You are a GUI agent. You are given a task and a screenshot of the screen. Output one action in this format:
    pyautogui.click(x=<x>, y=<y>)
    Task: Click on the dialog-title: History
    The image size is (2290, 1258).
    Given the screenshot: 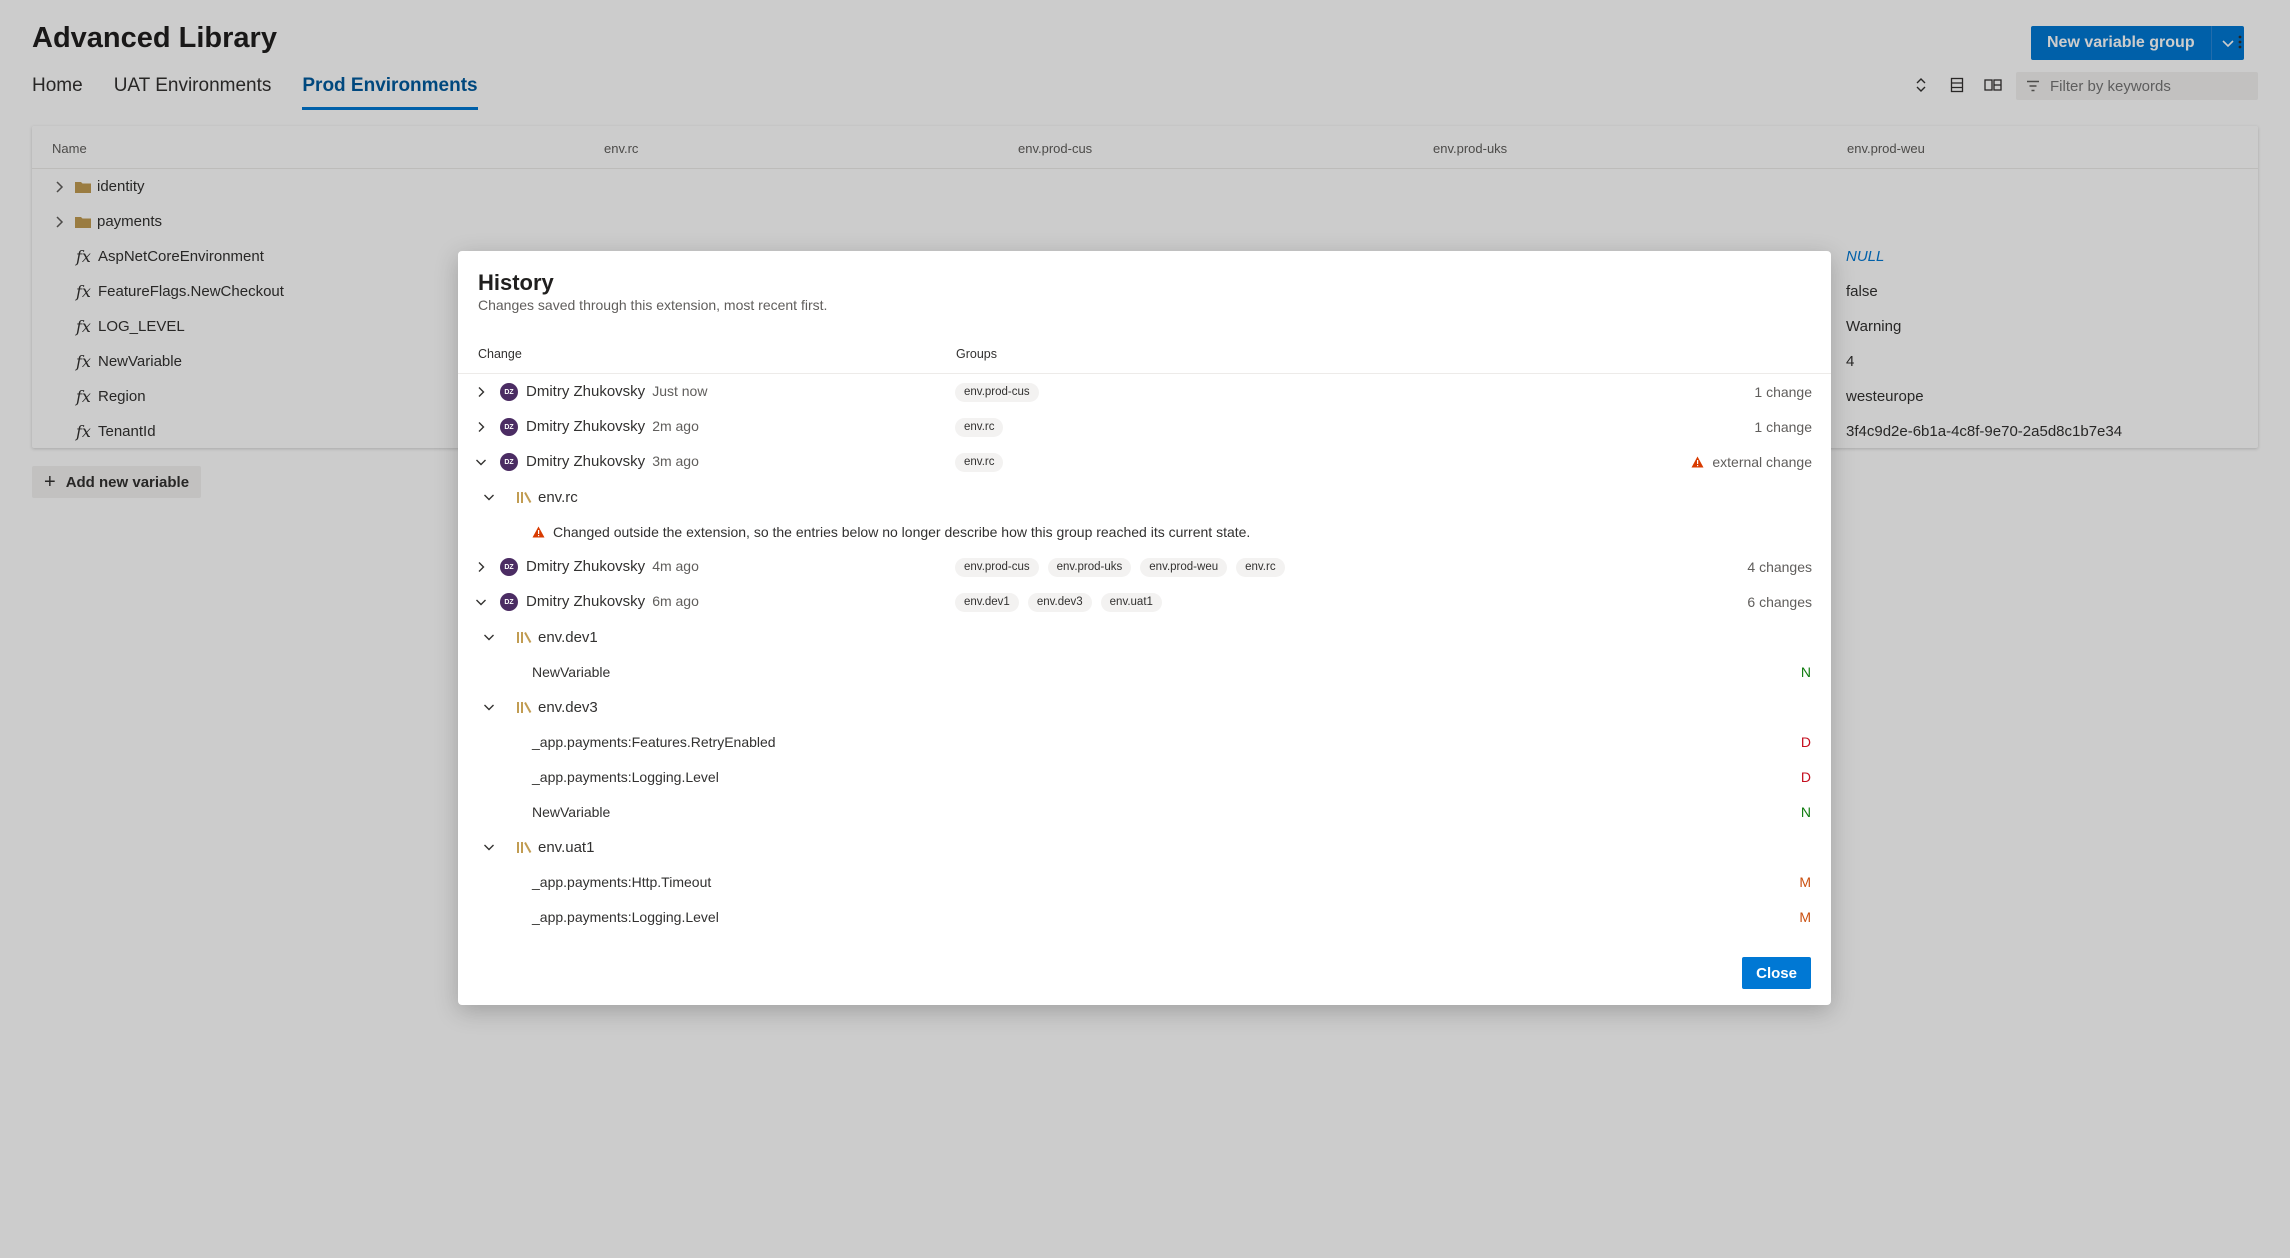 What is the action you would take?
    pyautogui.click(x=516, y=282)
    